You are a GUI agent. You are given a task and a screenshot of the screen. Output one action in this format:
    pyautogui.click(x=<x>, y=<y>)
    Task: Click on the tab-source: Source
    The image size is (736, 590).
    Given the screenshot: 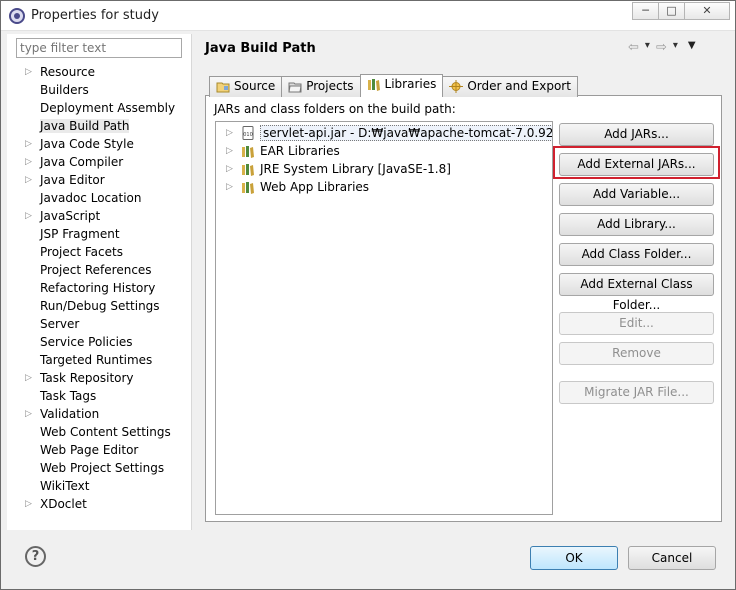 What is the action you would take?
    pyautogui.click(x=246, y=86)
    